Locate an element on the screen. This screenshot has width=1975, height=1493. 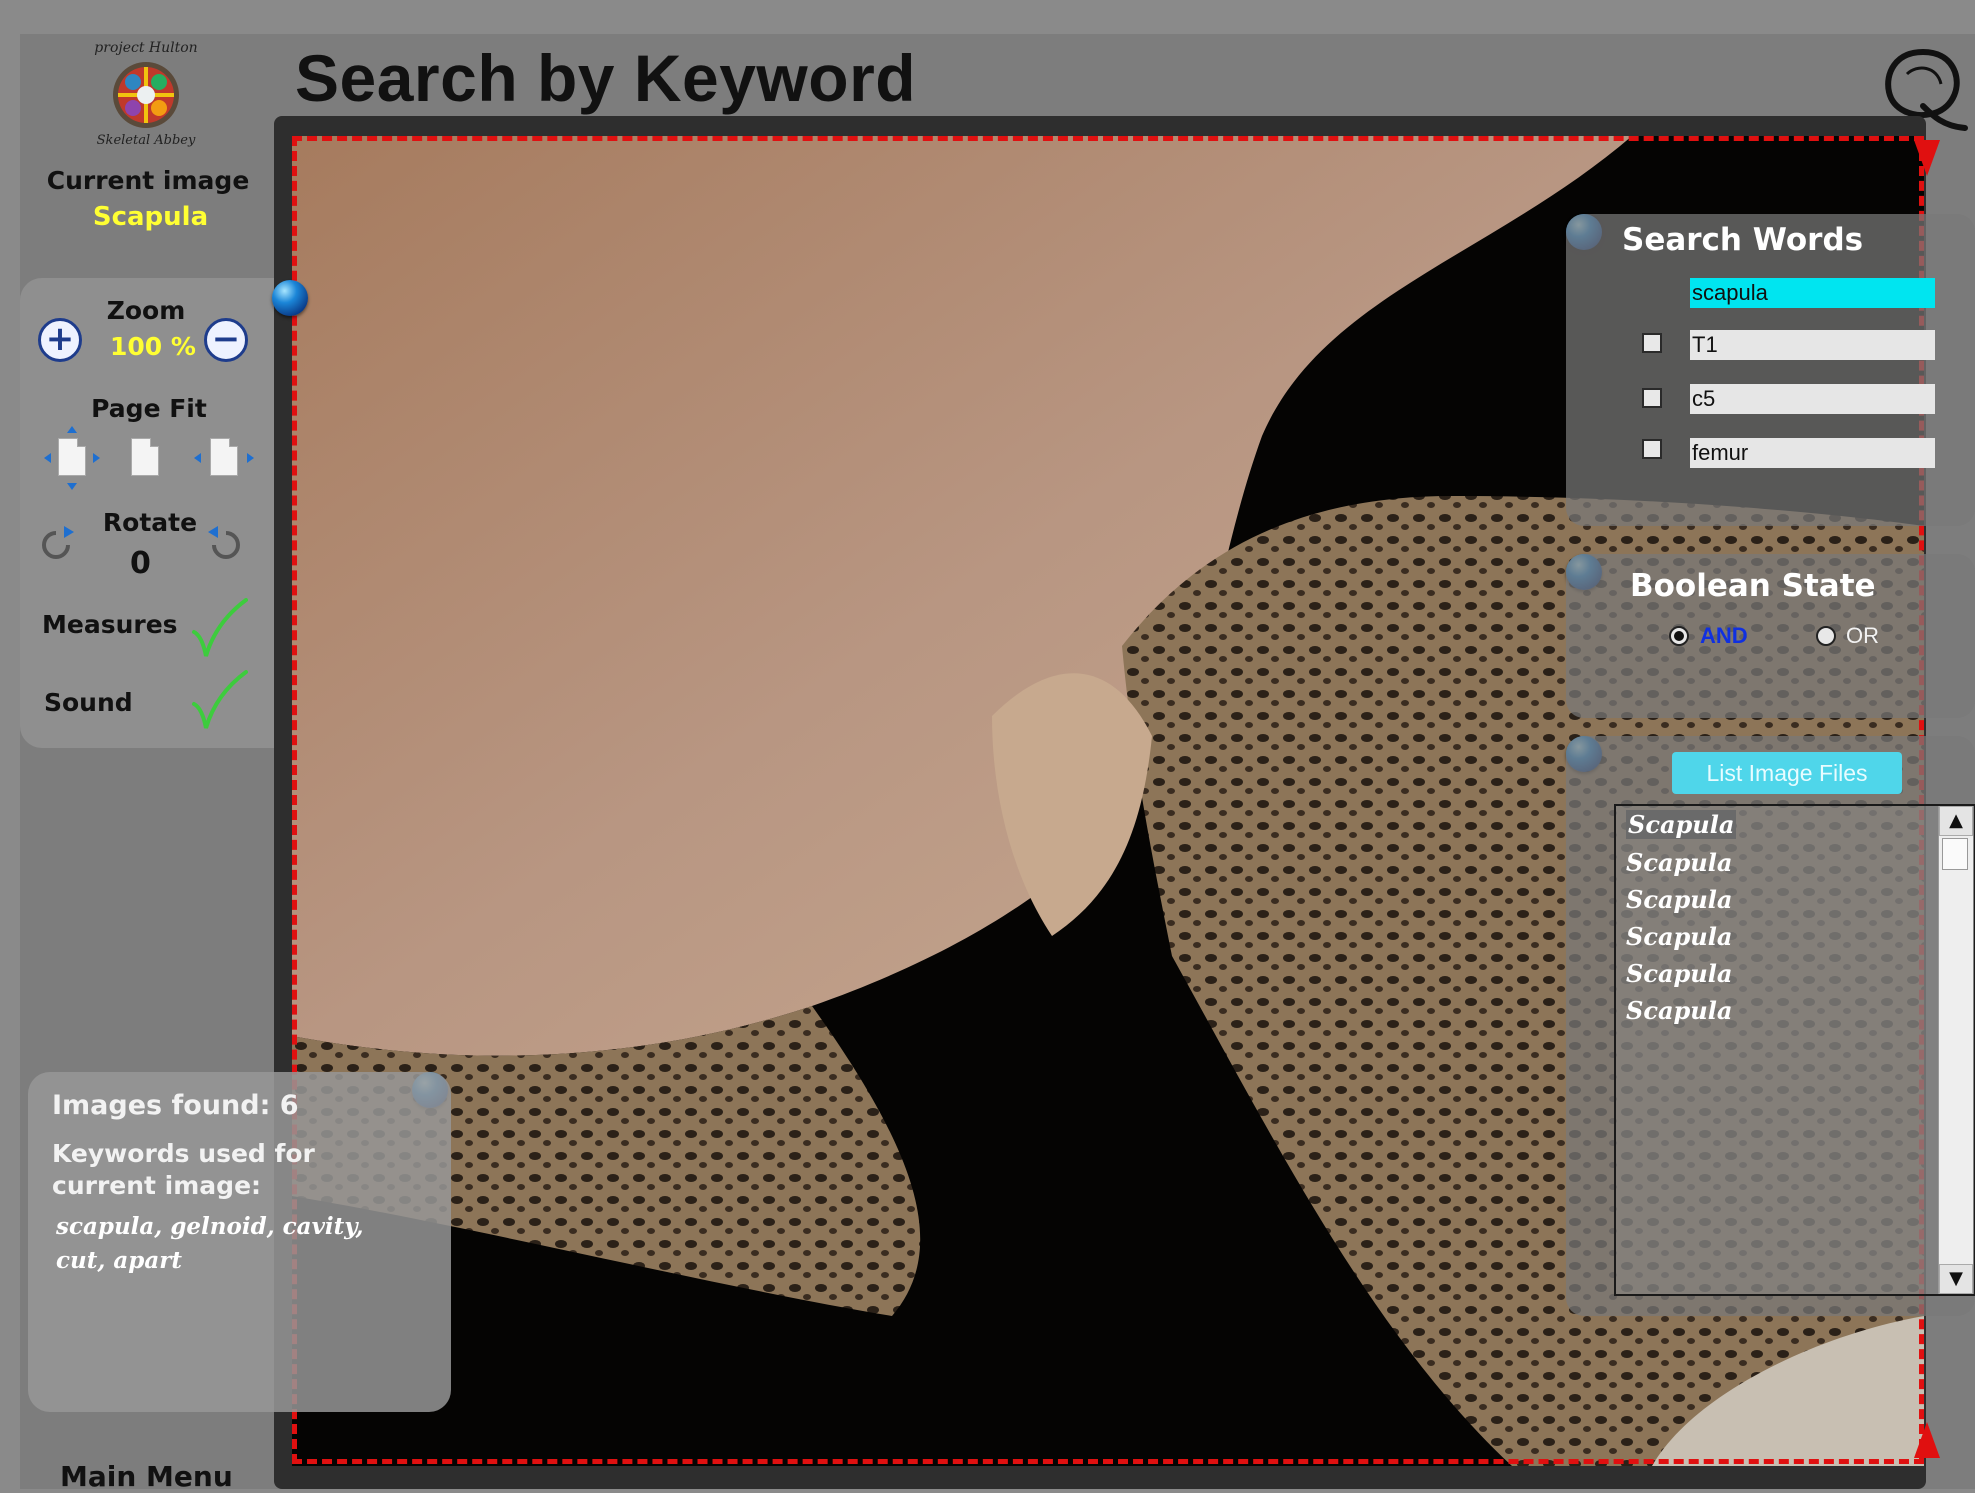
page-fit-label: Page Fit is located at coordinates (149, 408).